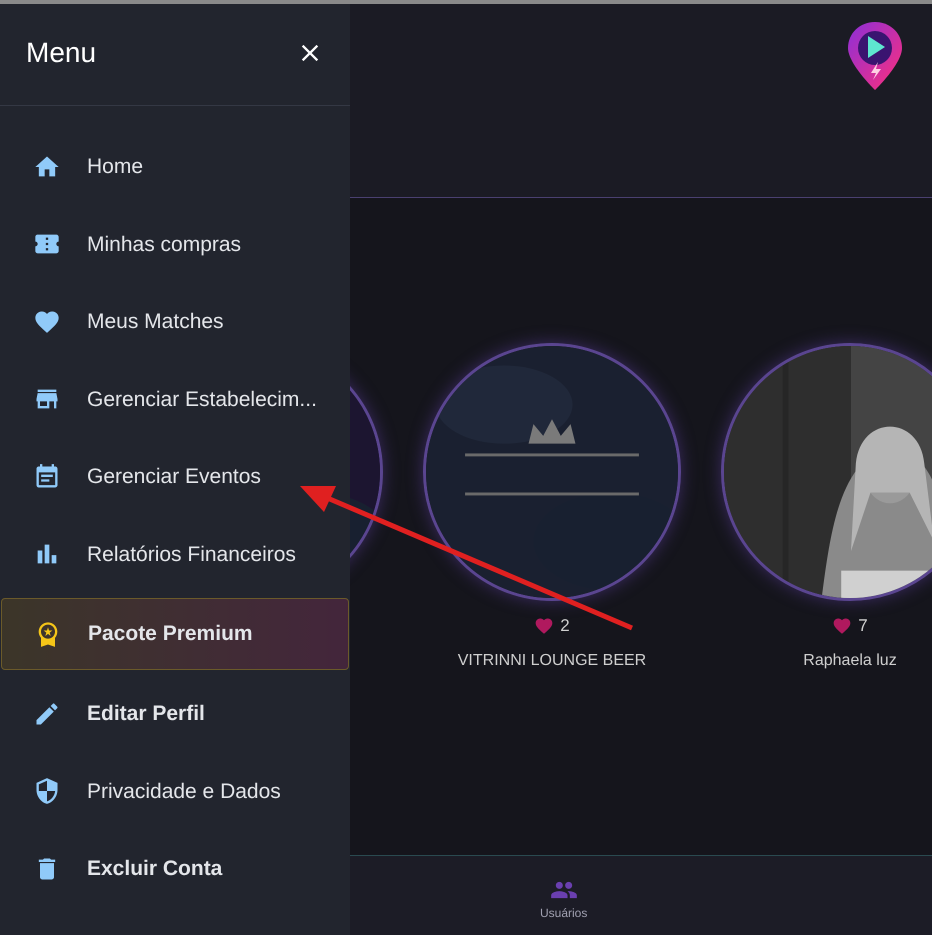  I want to click on menu-item: Relatórios Financeiros, so click(175, 554).